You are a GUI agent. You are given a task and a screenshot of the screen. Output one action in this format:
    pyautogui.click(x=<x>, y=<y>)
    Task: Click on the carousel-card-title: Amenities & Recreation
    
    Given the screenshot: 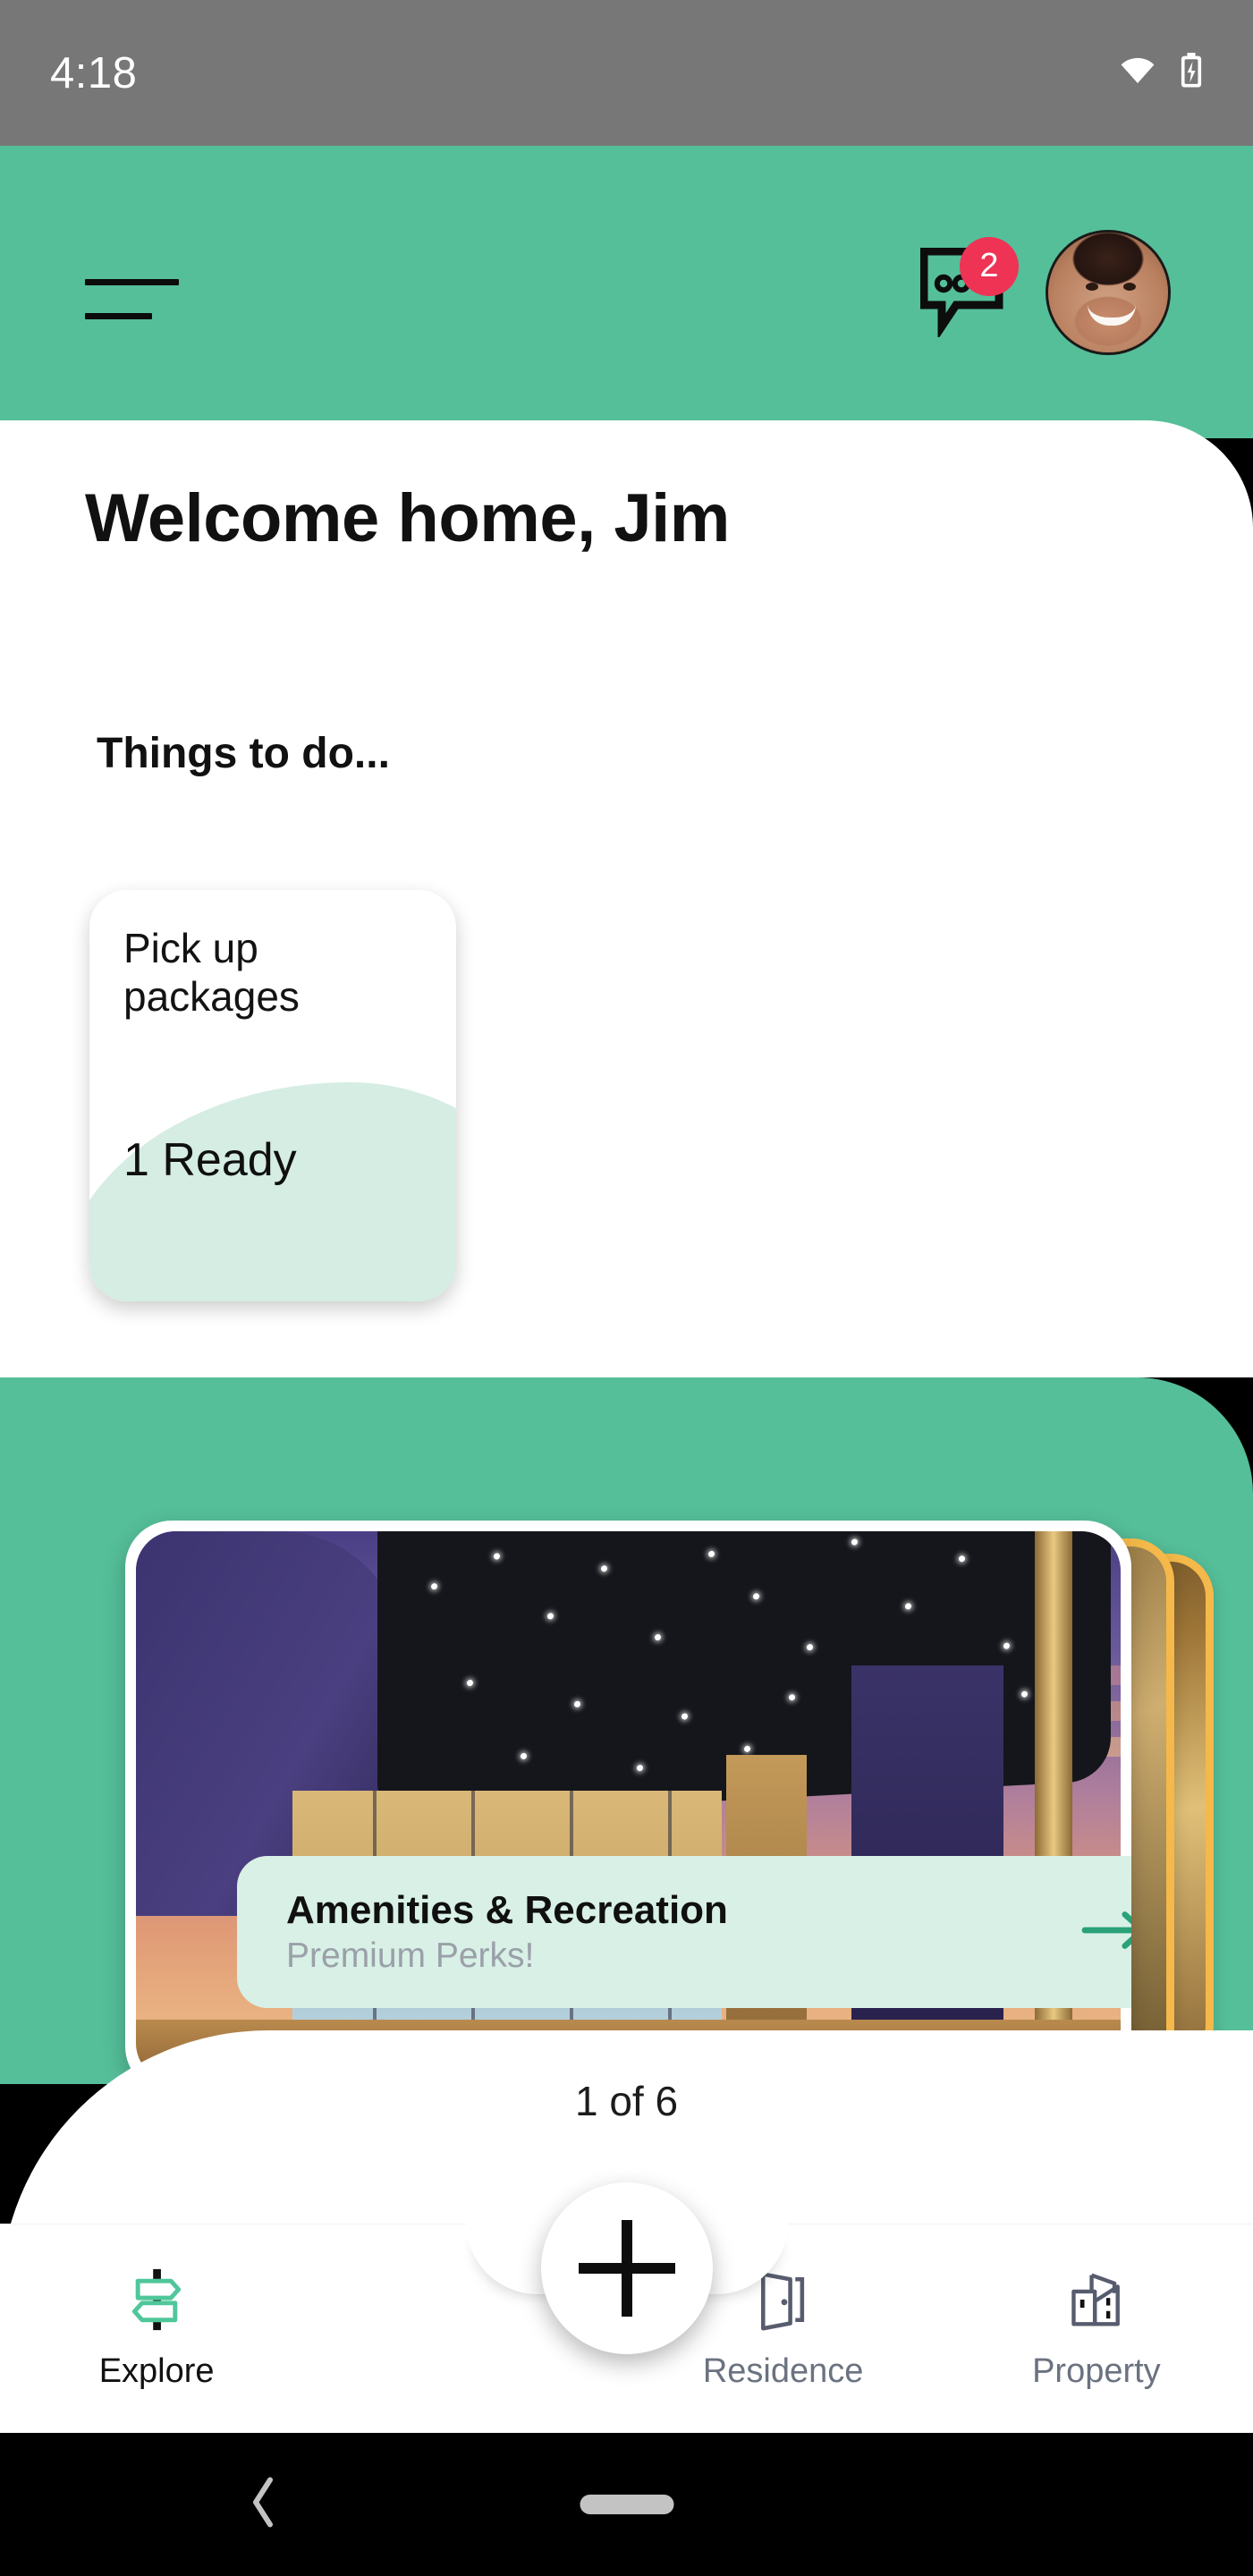 What is the action you would take?
    pyautogui.click(x=507, y=1910)
    